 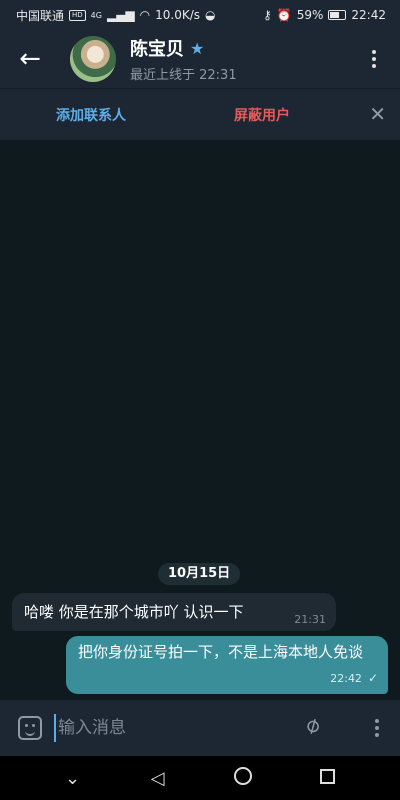 I want to click on status-right: ⚷ ⏰ 59% 22:42, so click(x=324, y=15).